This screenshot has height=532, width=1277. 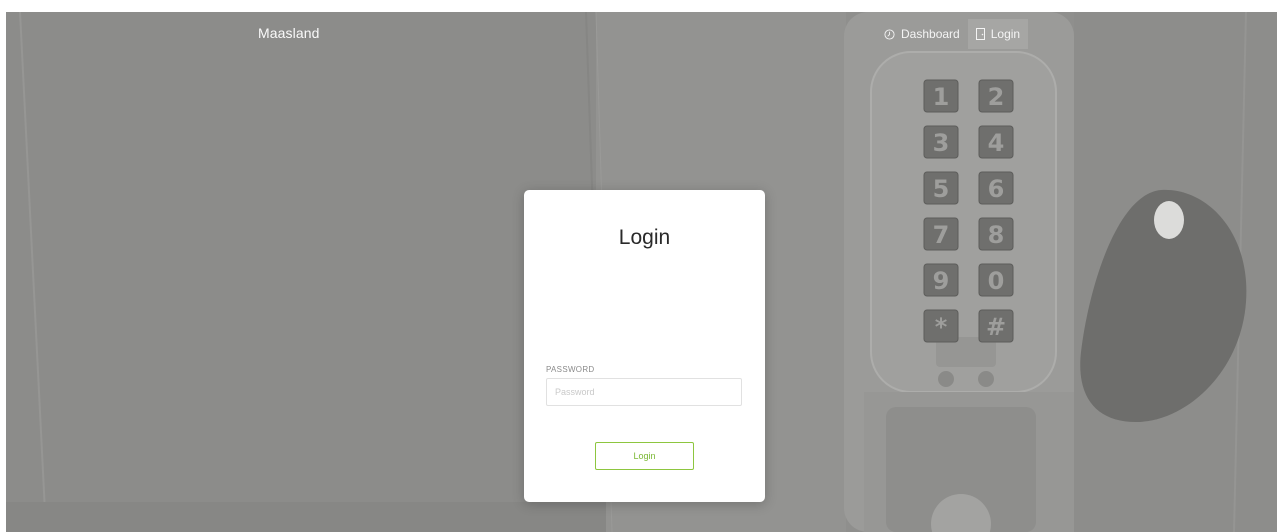 I want to click on nav-login: Login, so click(x=998, y=34).